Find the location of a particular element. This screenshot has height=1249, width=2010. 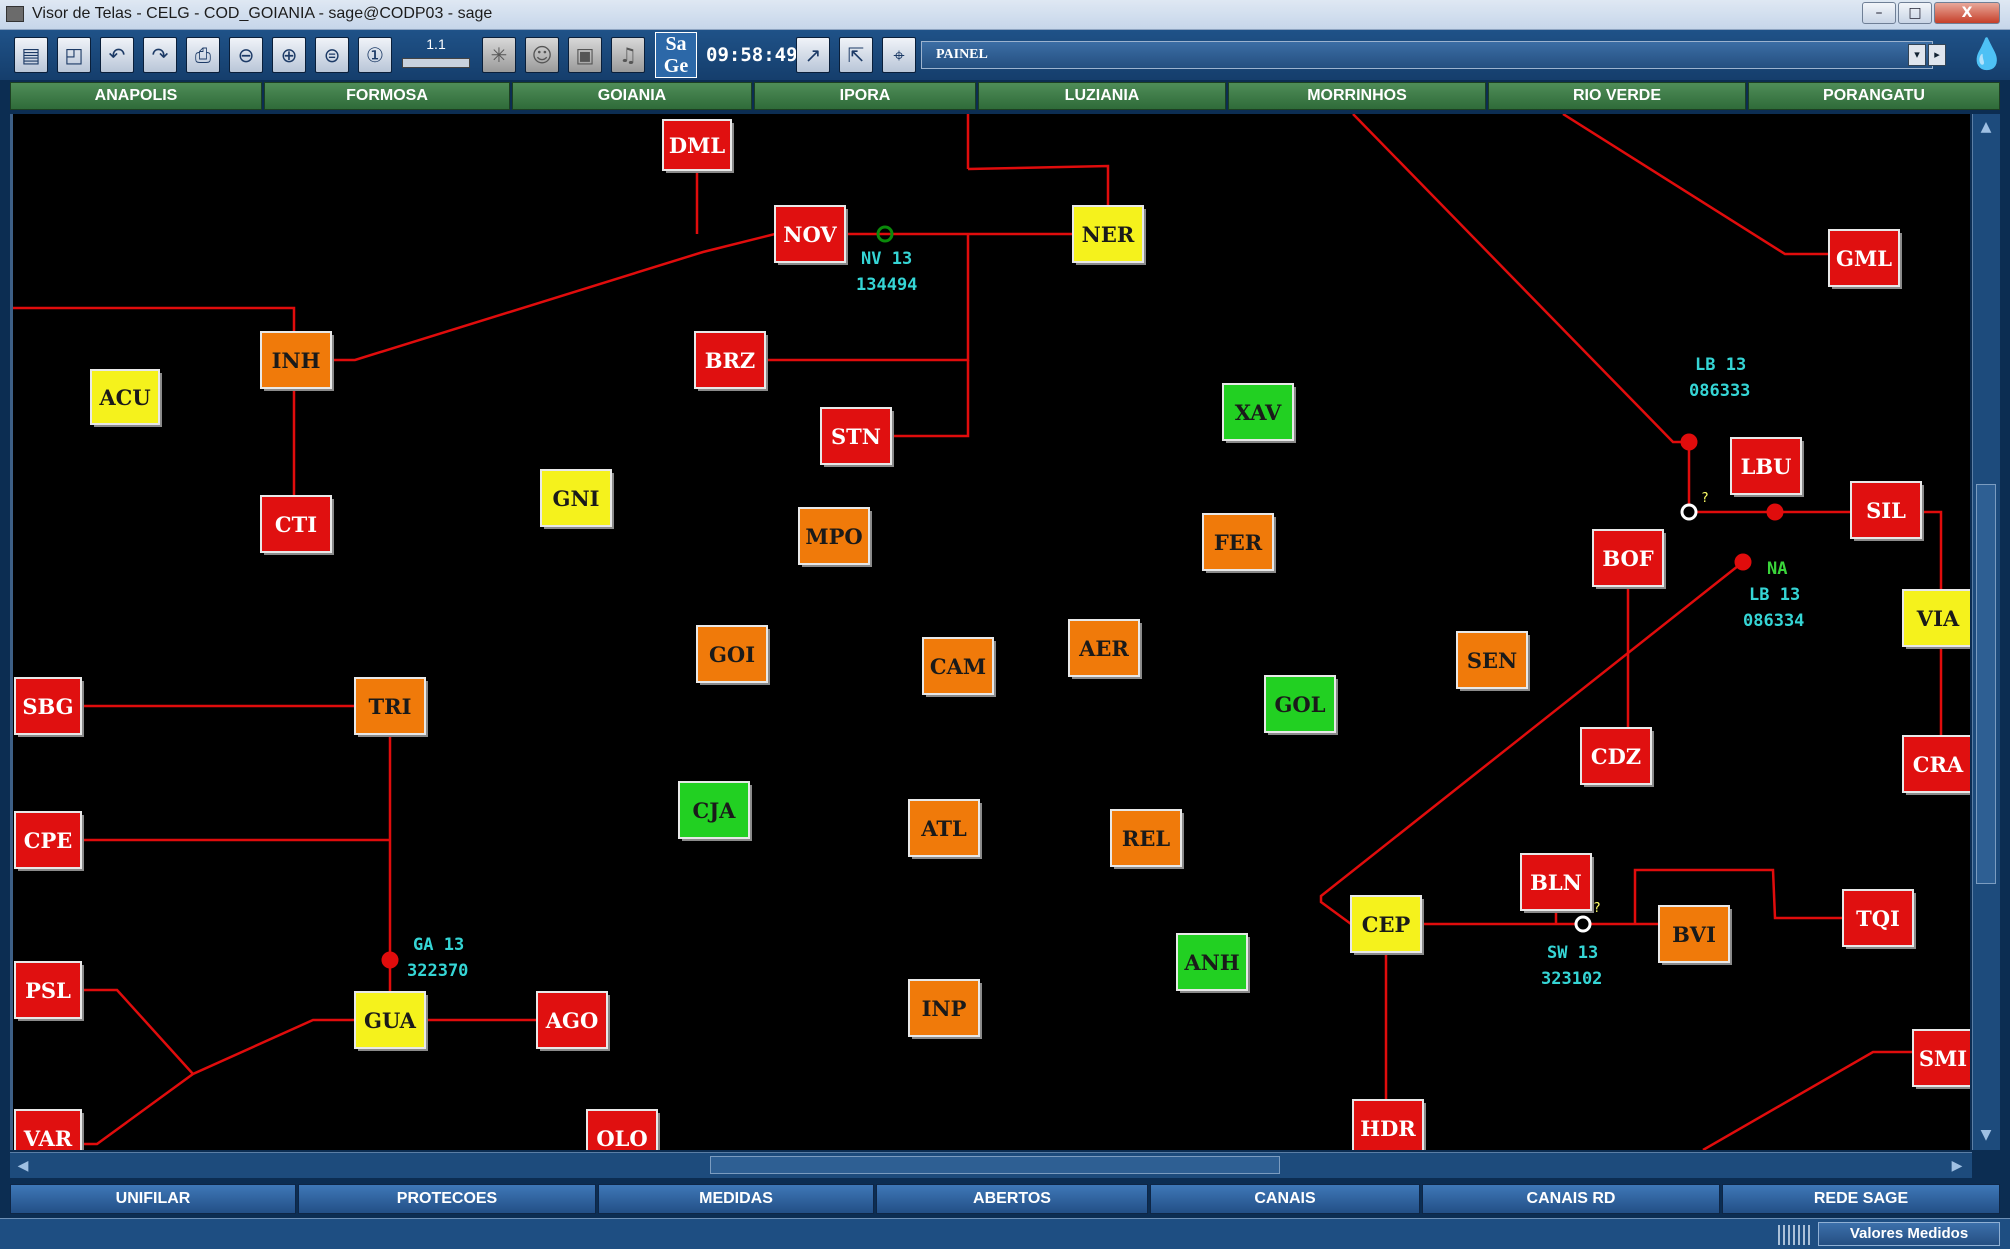

substation-dml: DML is located at coordinates (698, 146).